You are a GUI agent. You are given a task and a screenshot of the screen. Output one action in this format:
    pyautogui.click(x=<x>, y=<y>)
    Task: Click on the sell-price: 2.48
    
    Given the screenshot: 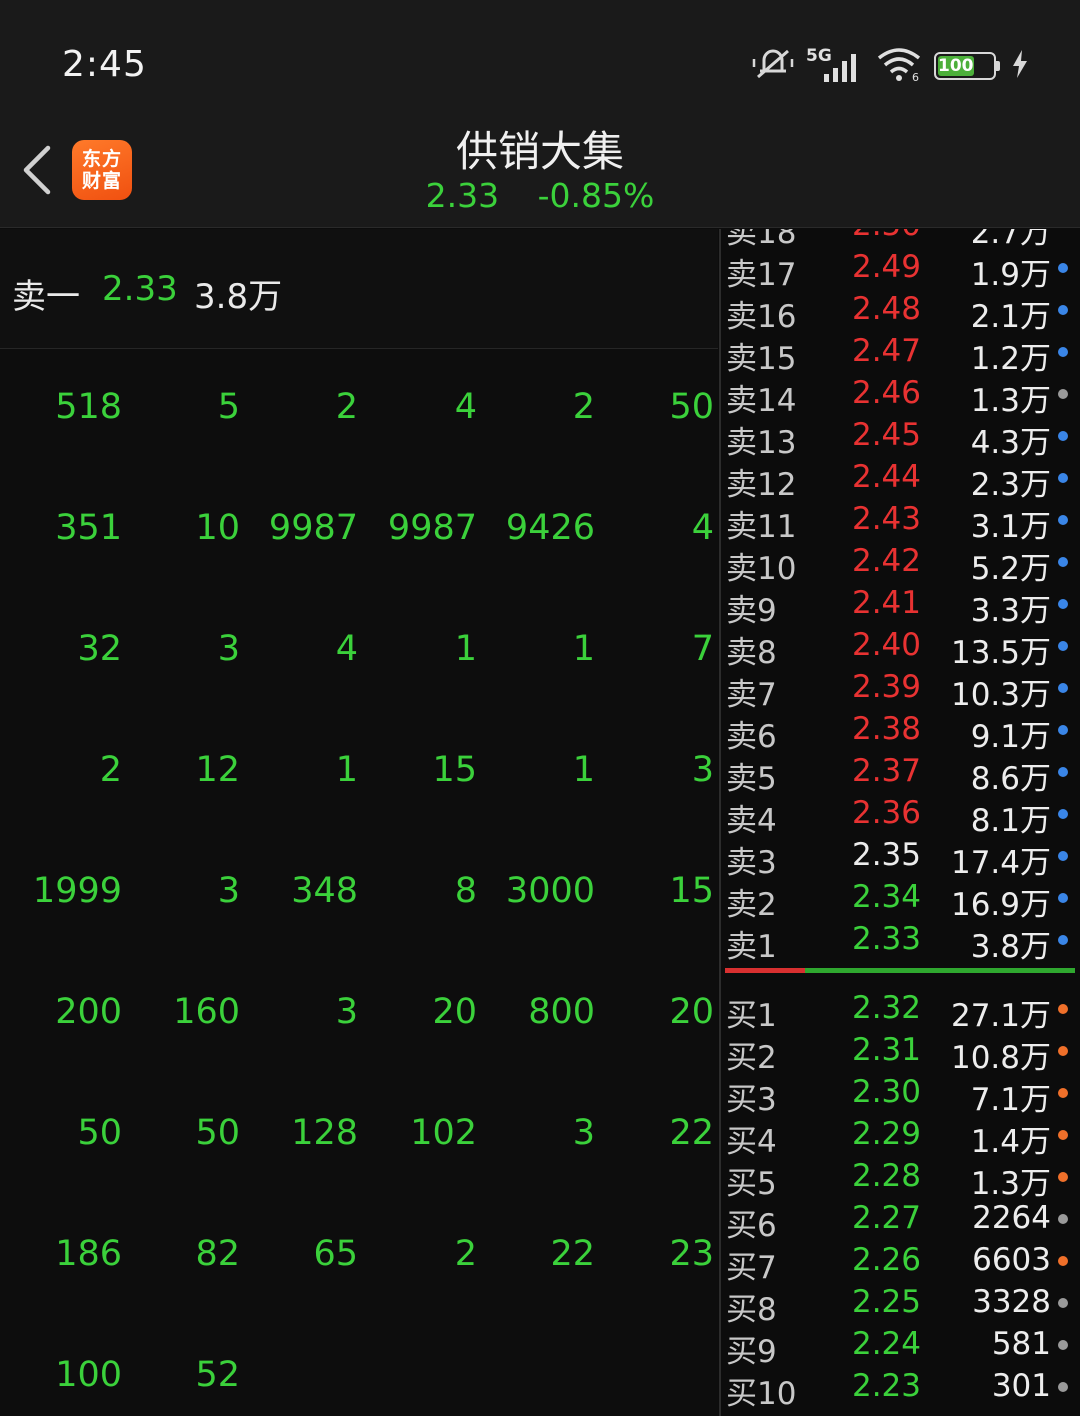 What is the action you would take?
    pyautogui.click(x=886, y=309)
    